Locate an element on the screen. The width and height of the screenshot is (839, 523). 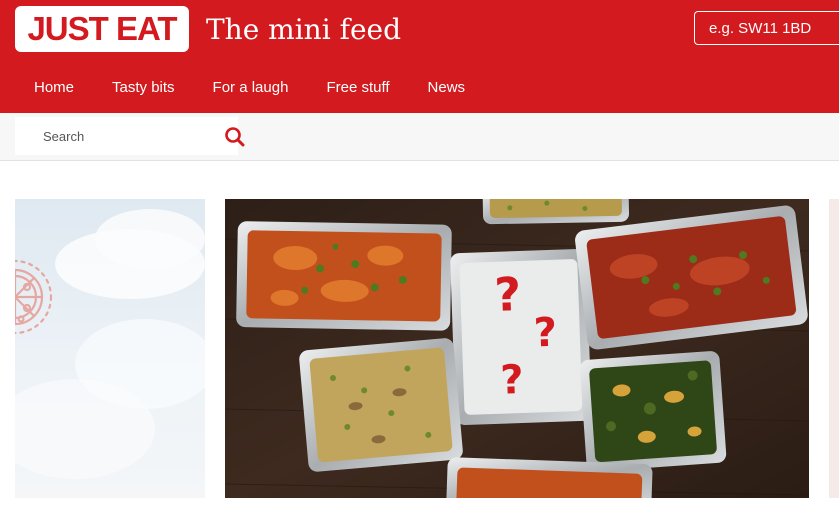
postcode-input is located at coordinates (766, 28).